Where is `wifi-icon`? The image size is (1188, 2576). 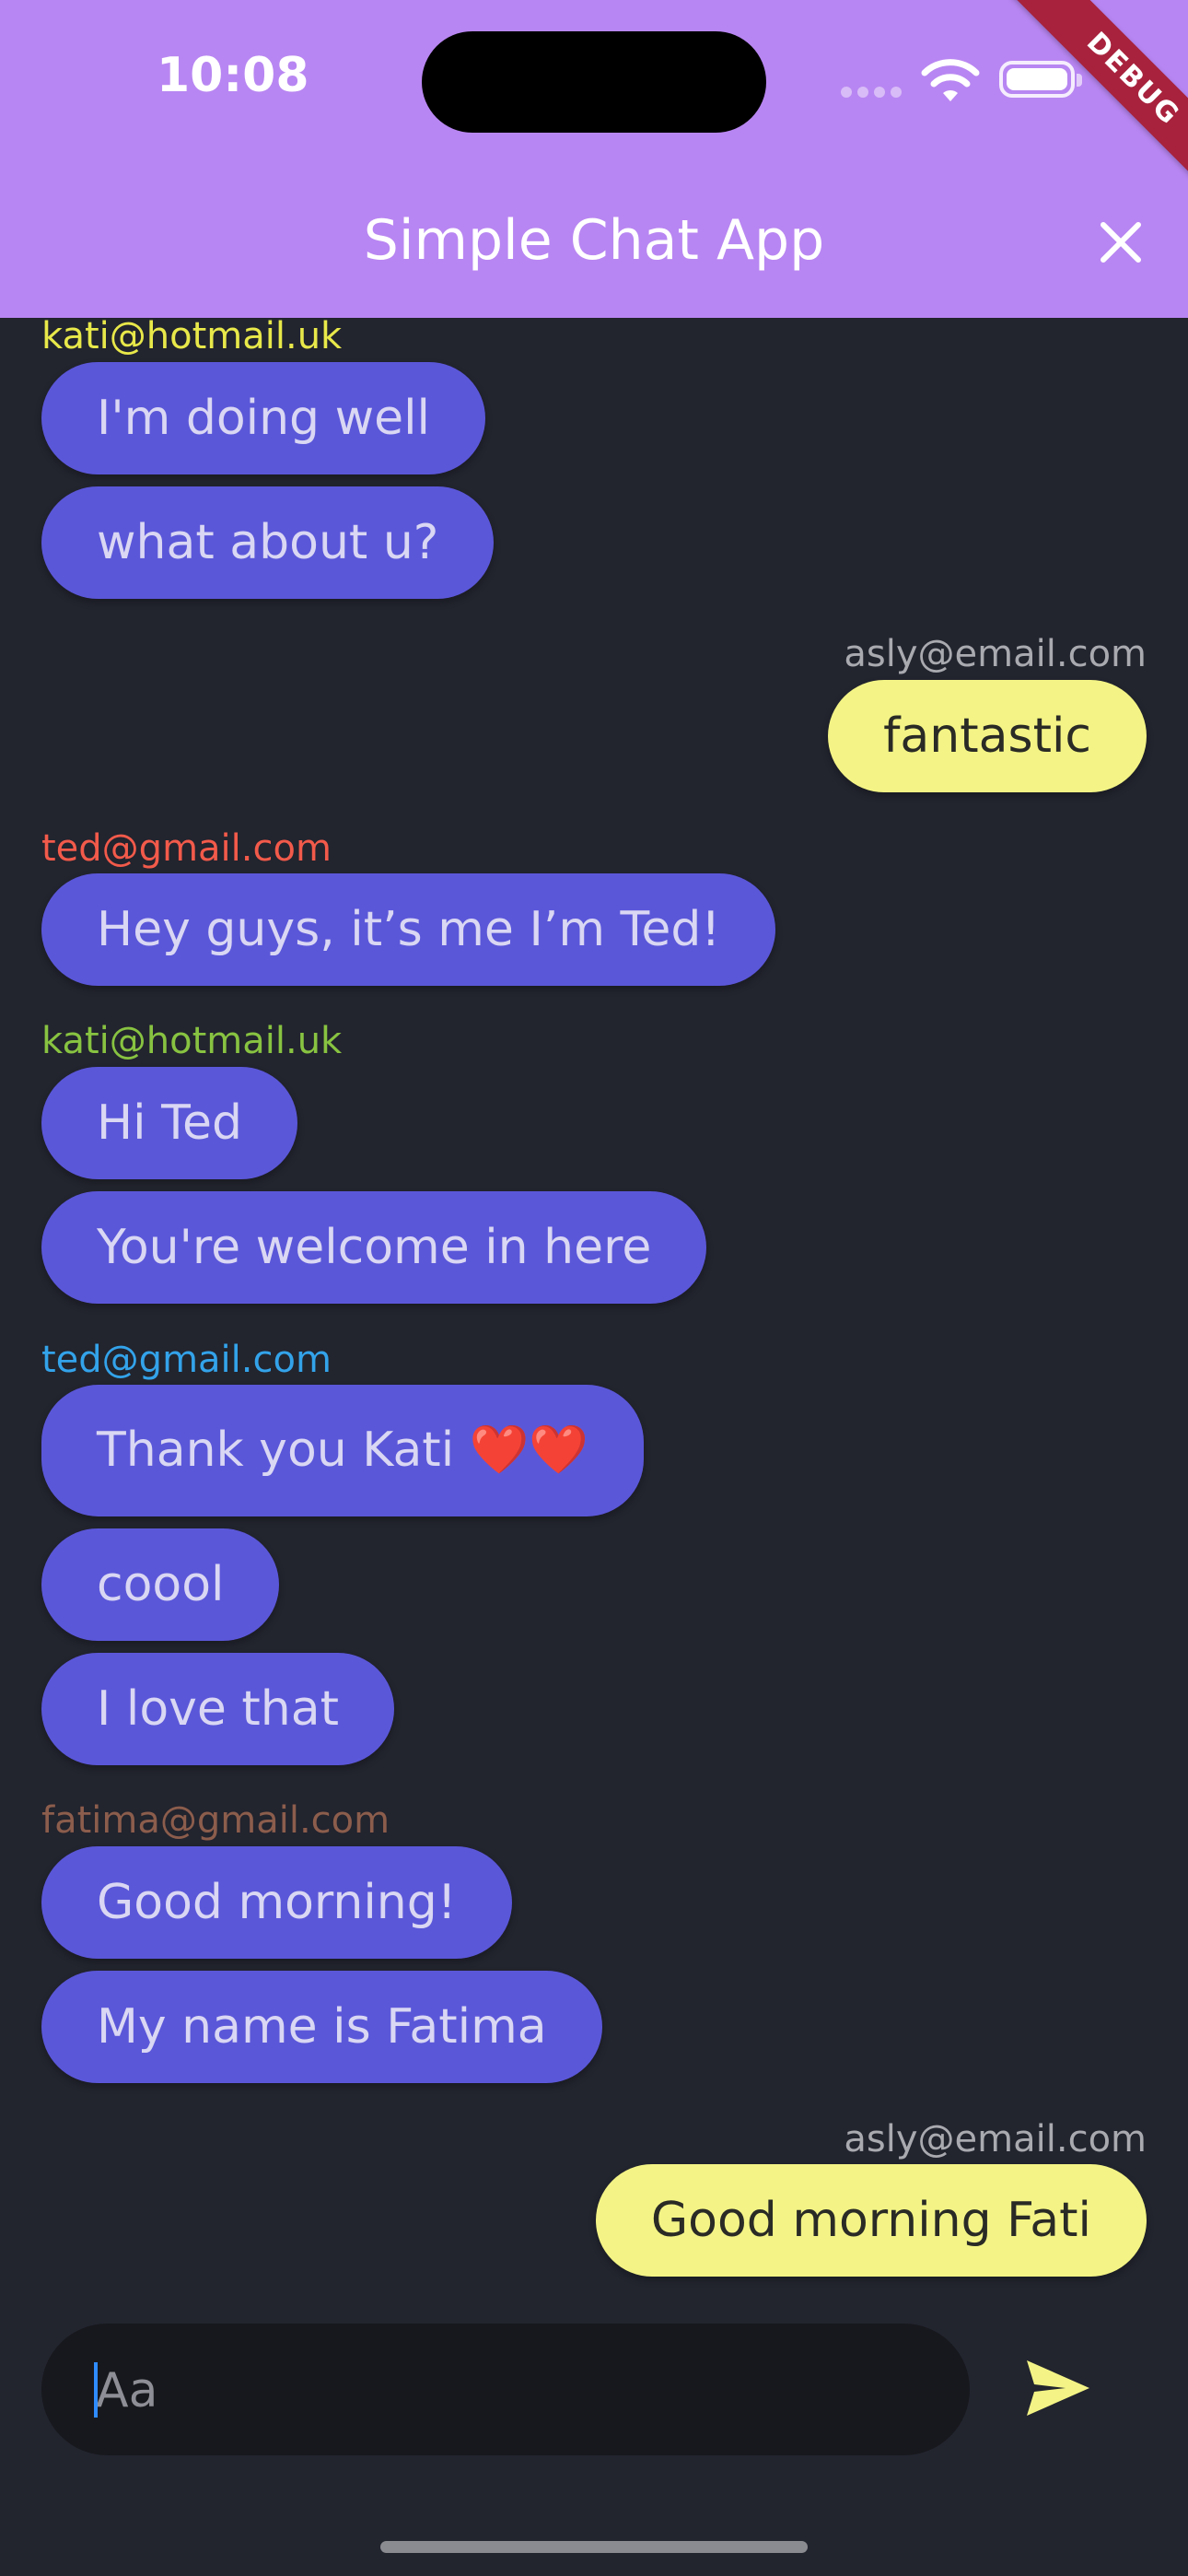 wifi-icon is located at coordinates (951, 80).